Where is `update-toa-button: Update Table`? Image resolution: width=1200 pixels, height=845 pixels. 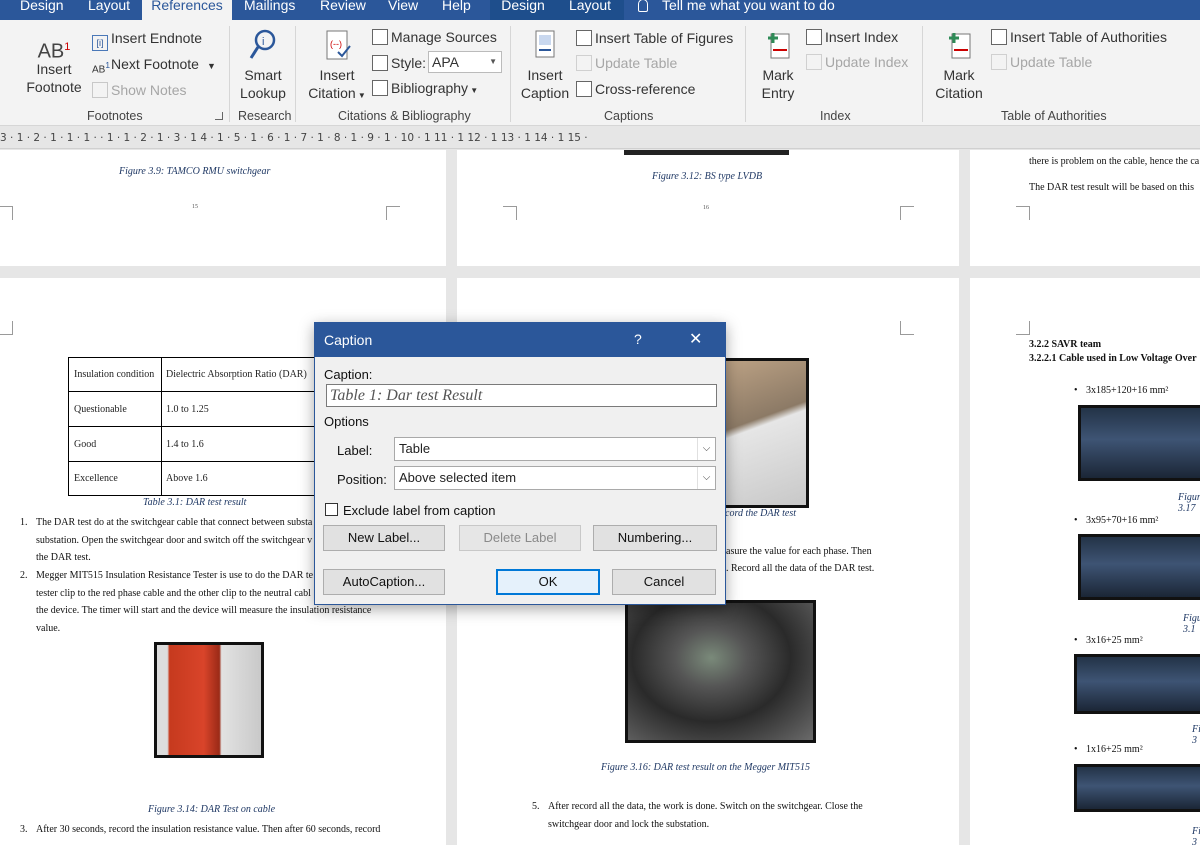 update-toa-button: Update Table is located at coordinates (1041, 62).